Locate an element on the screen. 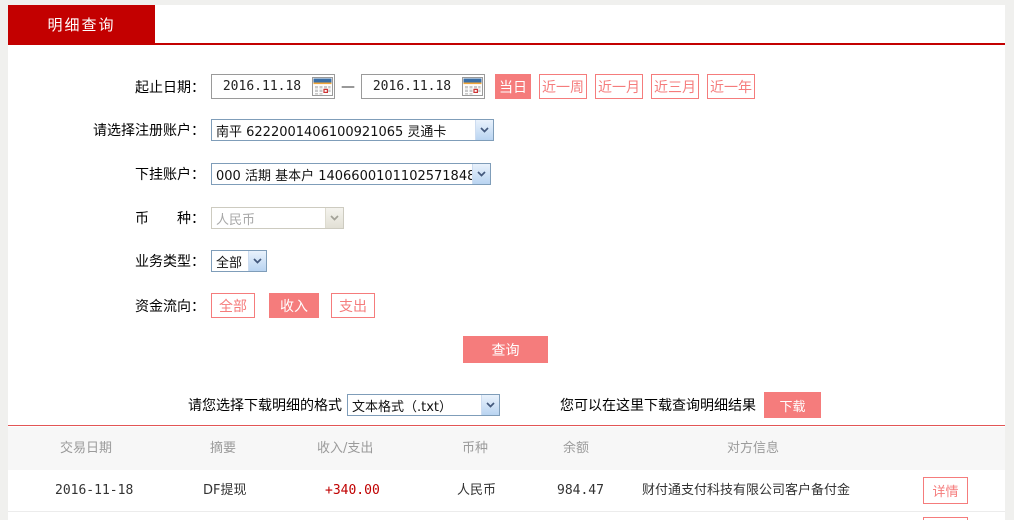 The width and height of the screenshot is (1014, 520). table-row-partial: 详情 is located at coordinates (506, 516).